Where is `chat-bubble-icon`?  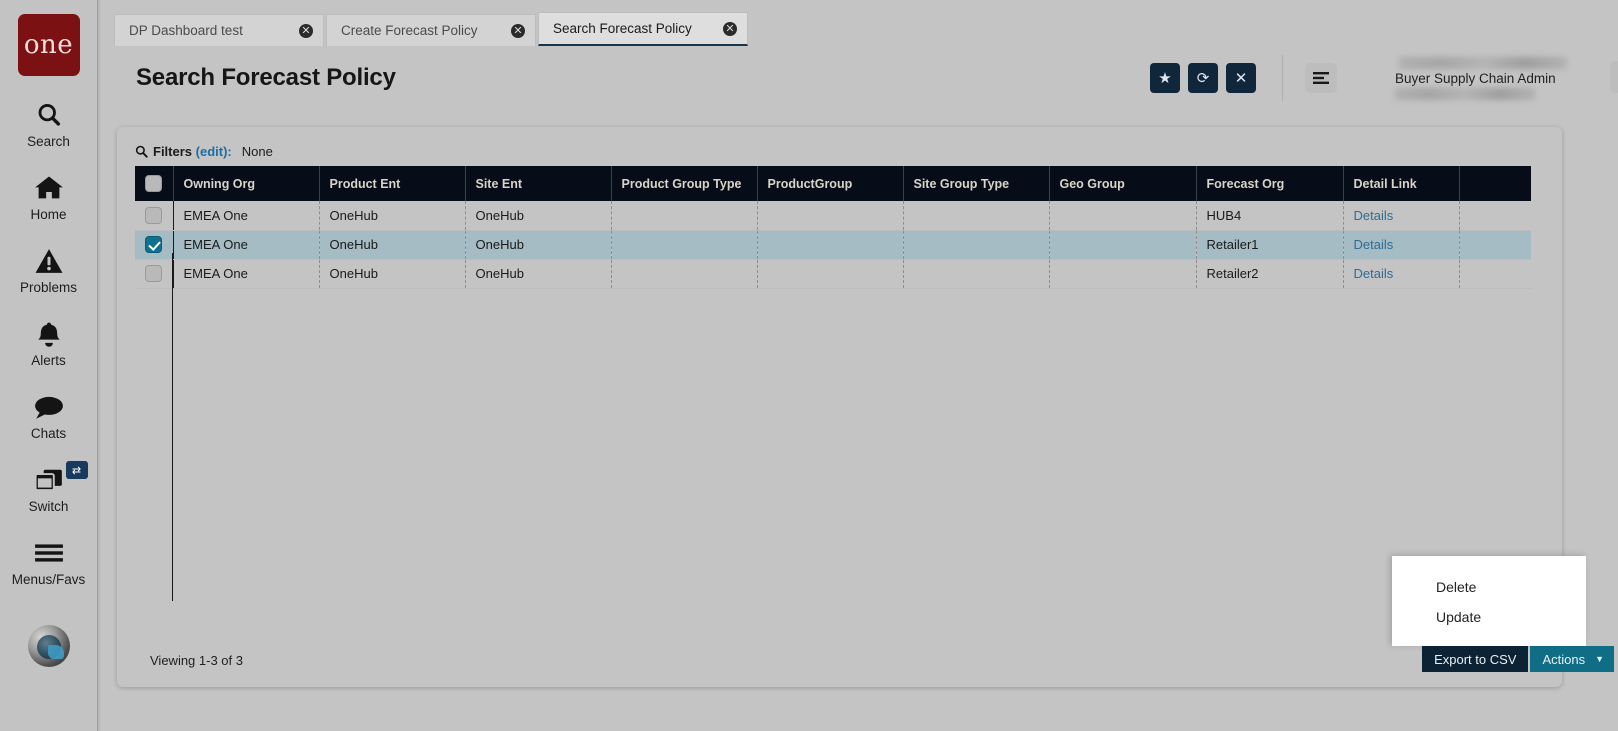 chat-bubble-icon is located at coordinates (49, 407).